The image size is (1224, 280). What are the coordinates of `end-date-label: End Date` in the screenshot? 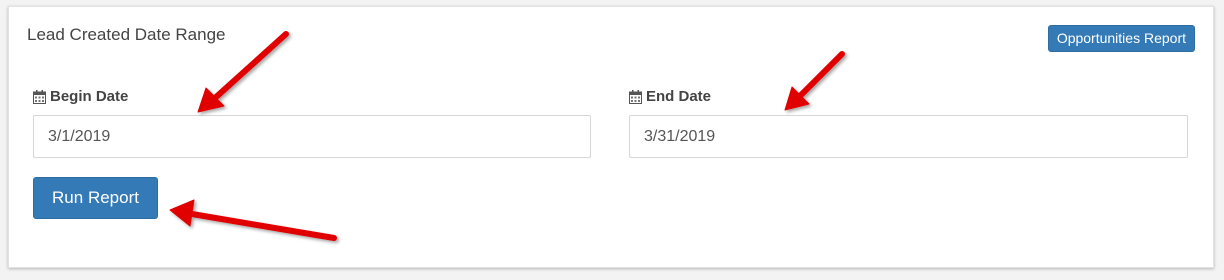 It's located at (670, 96).